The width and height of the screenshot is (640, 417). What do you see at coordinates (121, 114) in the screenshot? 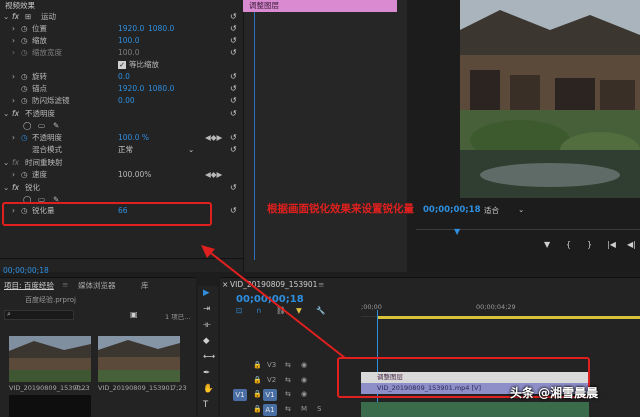
I see `opacity-section: ⌄ fx 不透明度 ↺` at bounding box center [121, 114].